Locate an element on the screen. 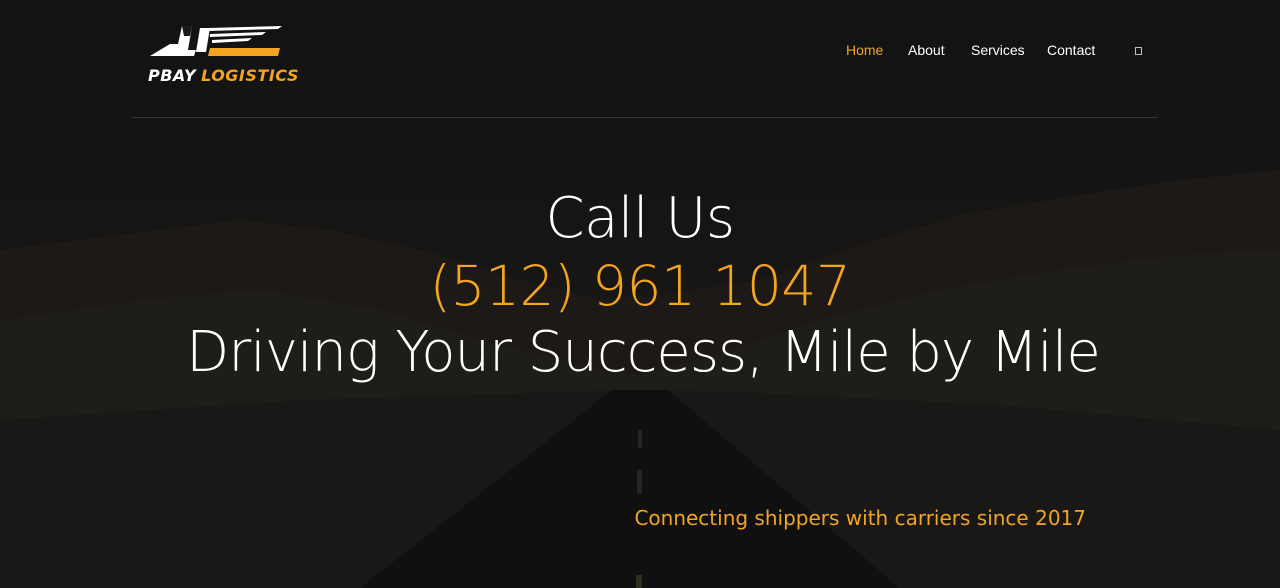  nav-contact: Contact is located at coordinates (1071, 50).